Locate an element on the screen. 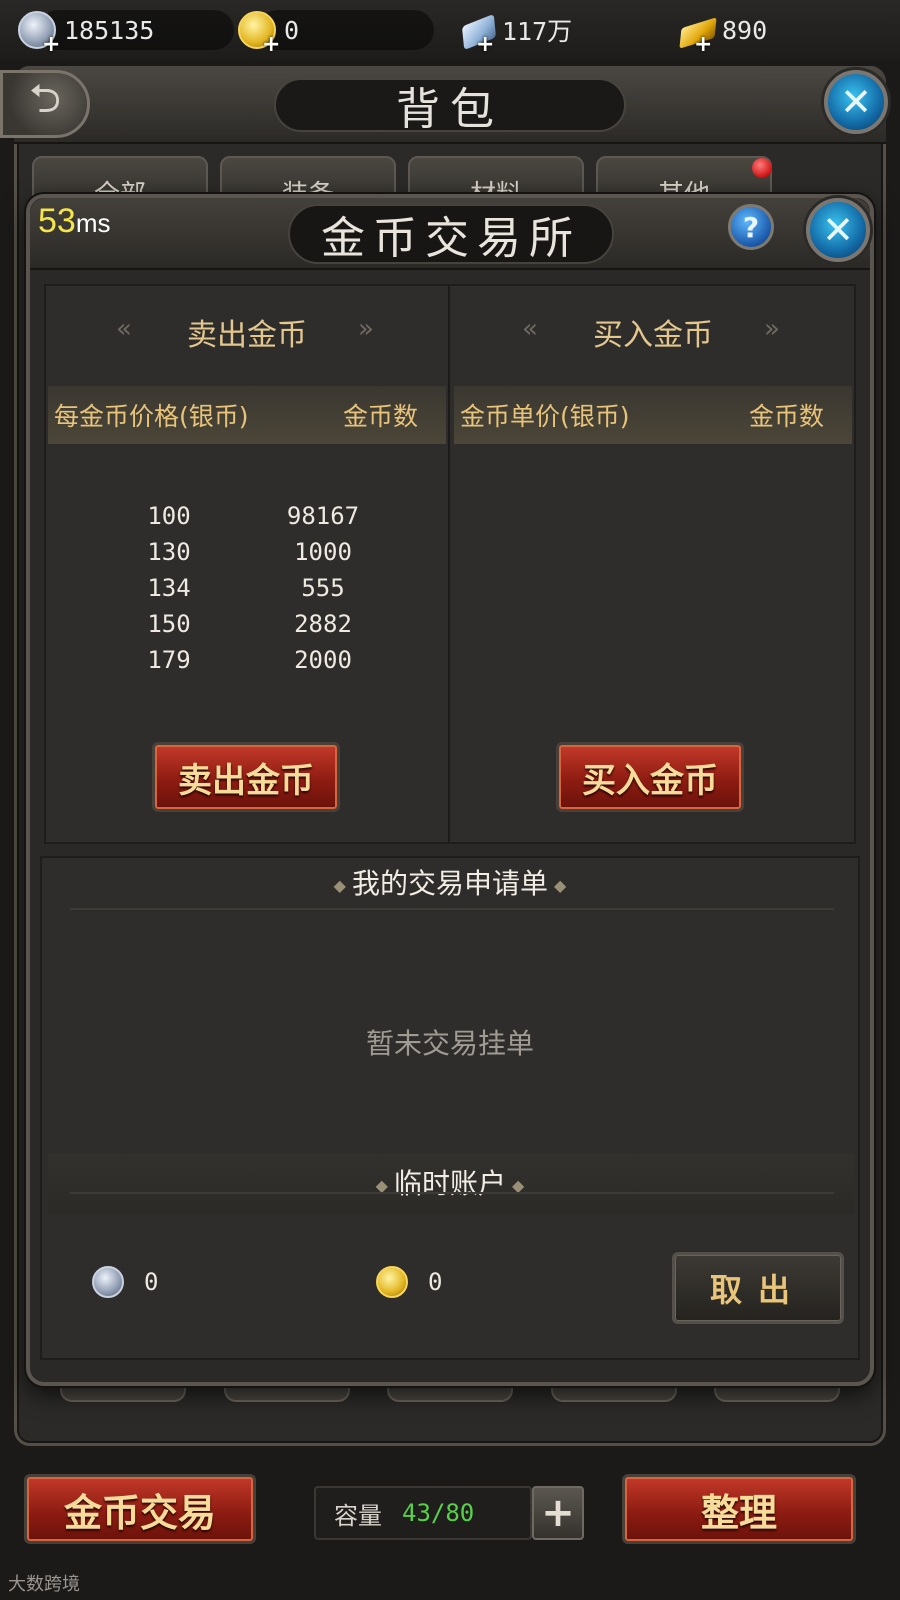 This screenshot has height=1600, width=900. order-row: 179 2000 is located at coordinates (266, 660).